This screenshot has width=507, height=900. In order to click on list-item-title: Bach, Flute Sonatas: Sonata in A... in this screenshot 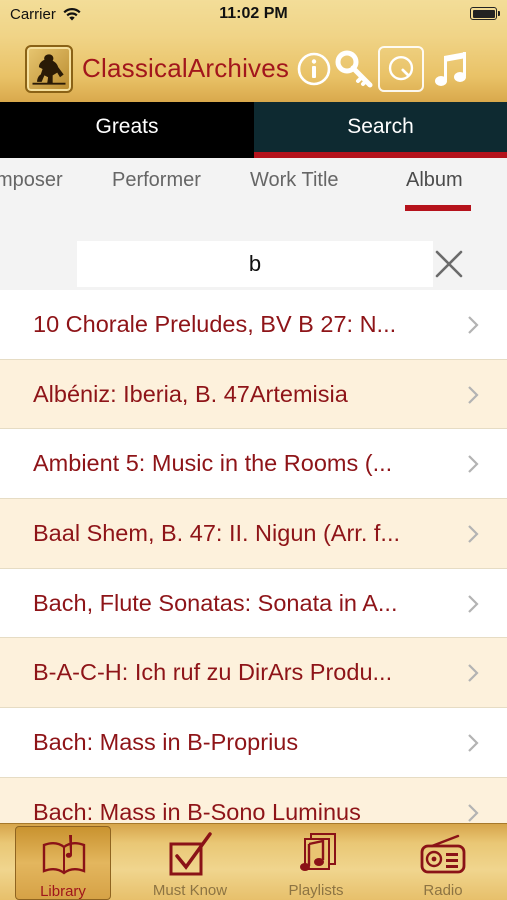, I will do `click(215, 602)`.